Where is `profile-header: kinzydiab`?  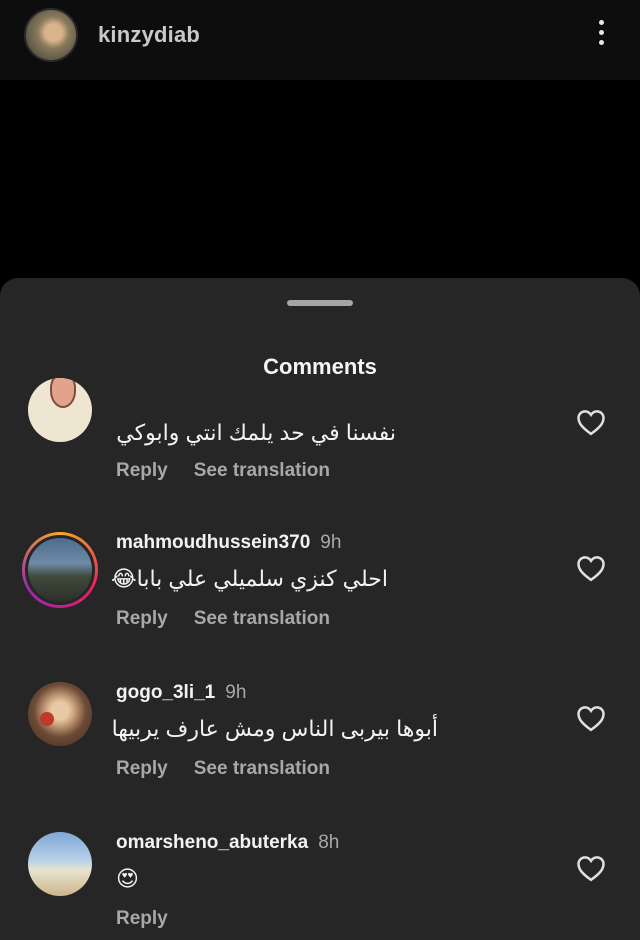 profile-header: kinzydiab is located at coordinates (320, 40).